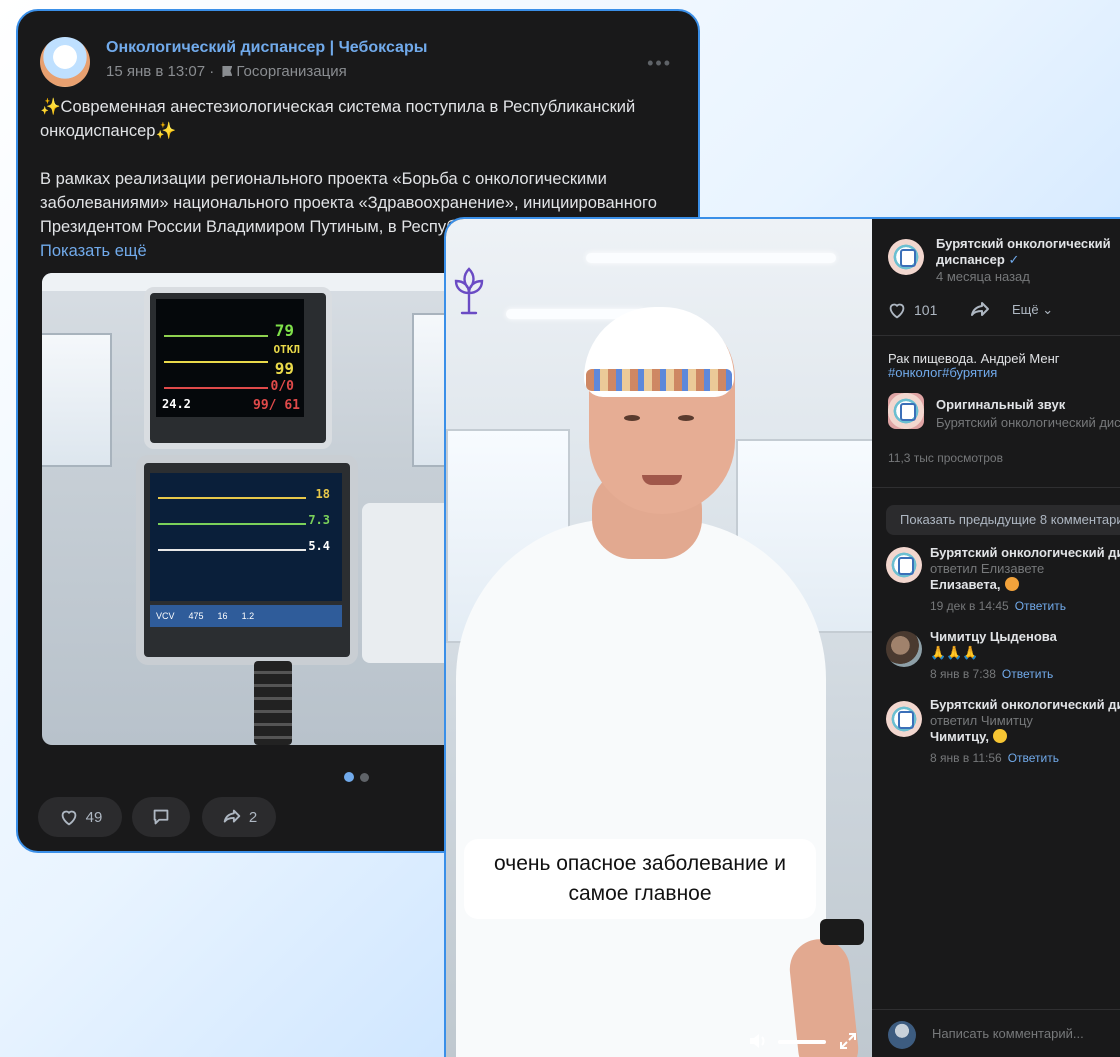  What do you see at coordinates (945, 458) in the screenshot?
I see `view-count: 11,3 тыс просмотров` at bounding box center [945, 458].